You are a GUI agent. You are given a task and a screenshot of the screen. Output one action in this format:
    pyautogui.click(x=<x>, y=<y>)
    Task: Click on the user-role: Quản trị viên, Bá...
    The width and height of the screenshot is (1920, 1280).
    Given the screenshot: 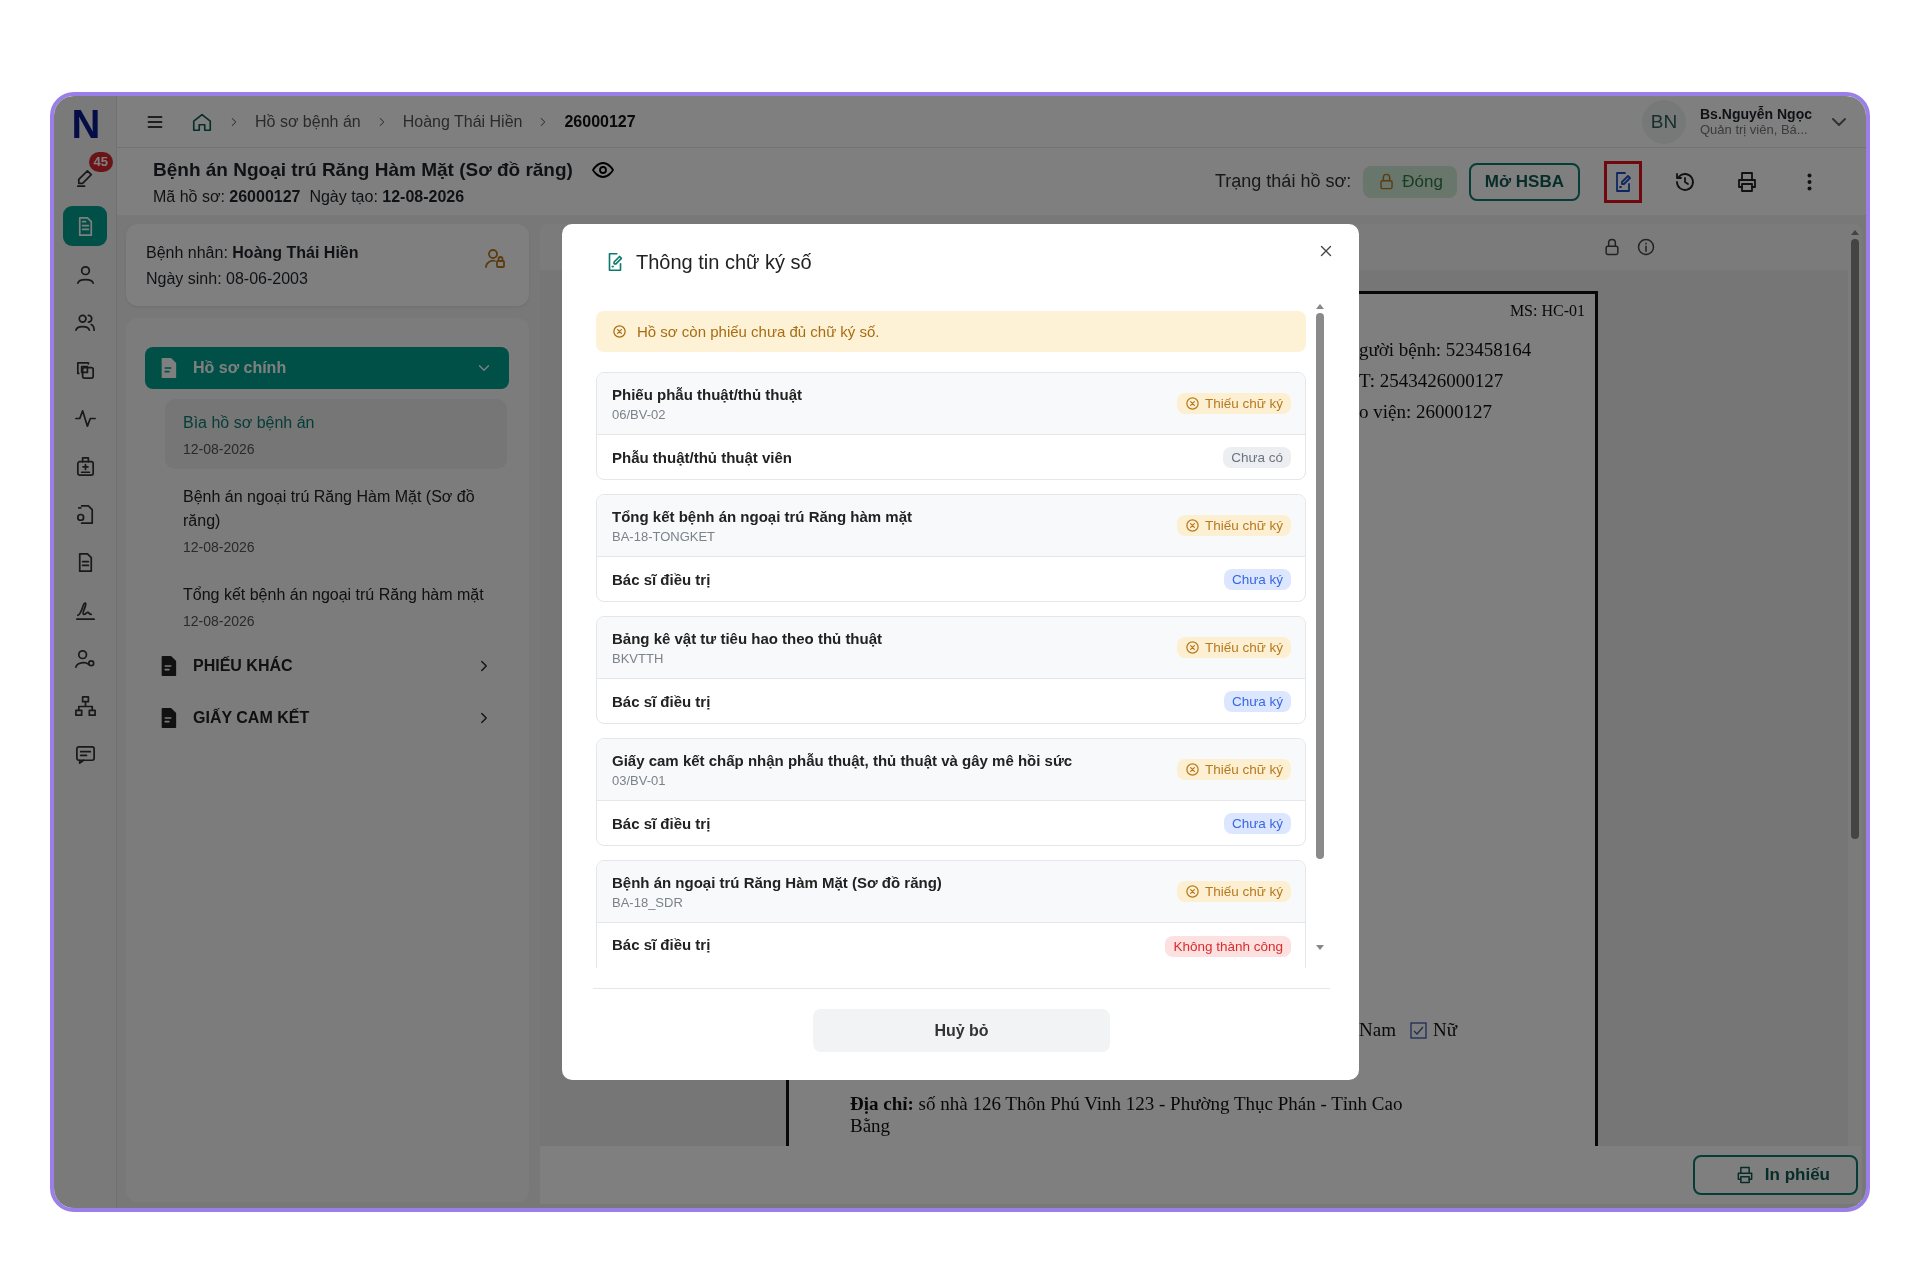 What is the action you would take?
    pyautogui.click(x=1754, y=129)
    